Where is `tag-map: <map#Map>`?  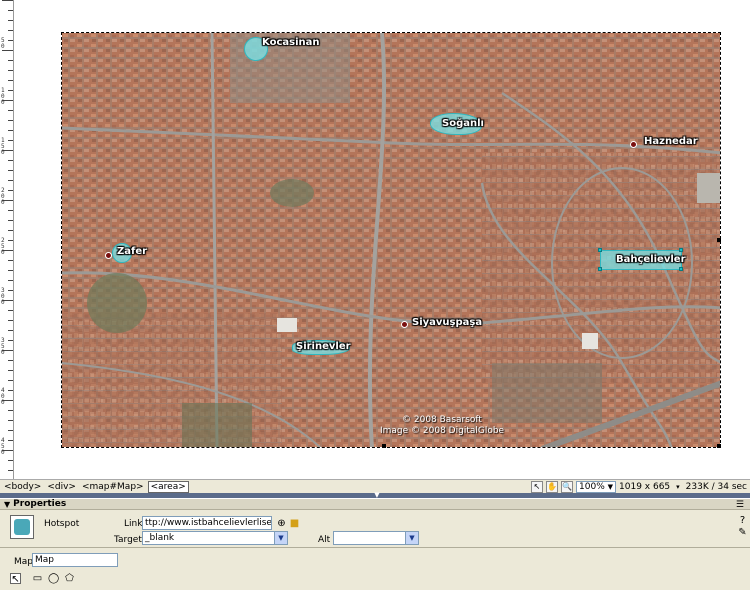 tag-map: <map#Map> is located at coordinates (113, 487).